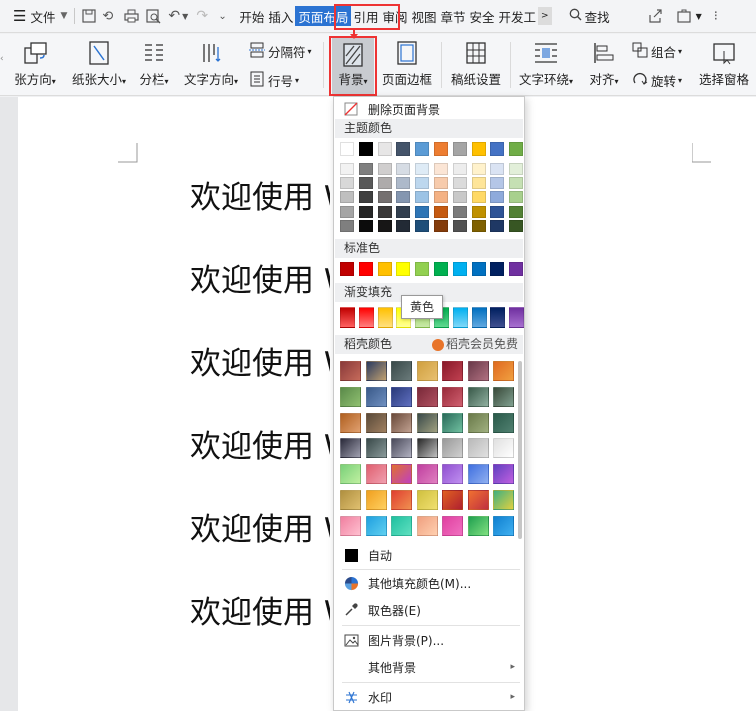  What do you see at coordinates (716, 16) in the screenshot?
I see `help-icon: ⁝` at bounding box center [716, 16].